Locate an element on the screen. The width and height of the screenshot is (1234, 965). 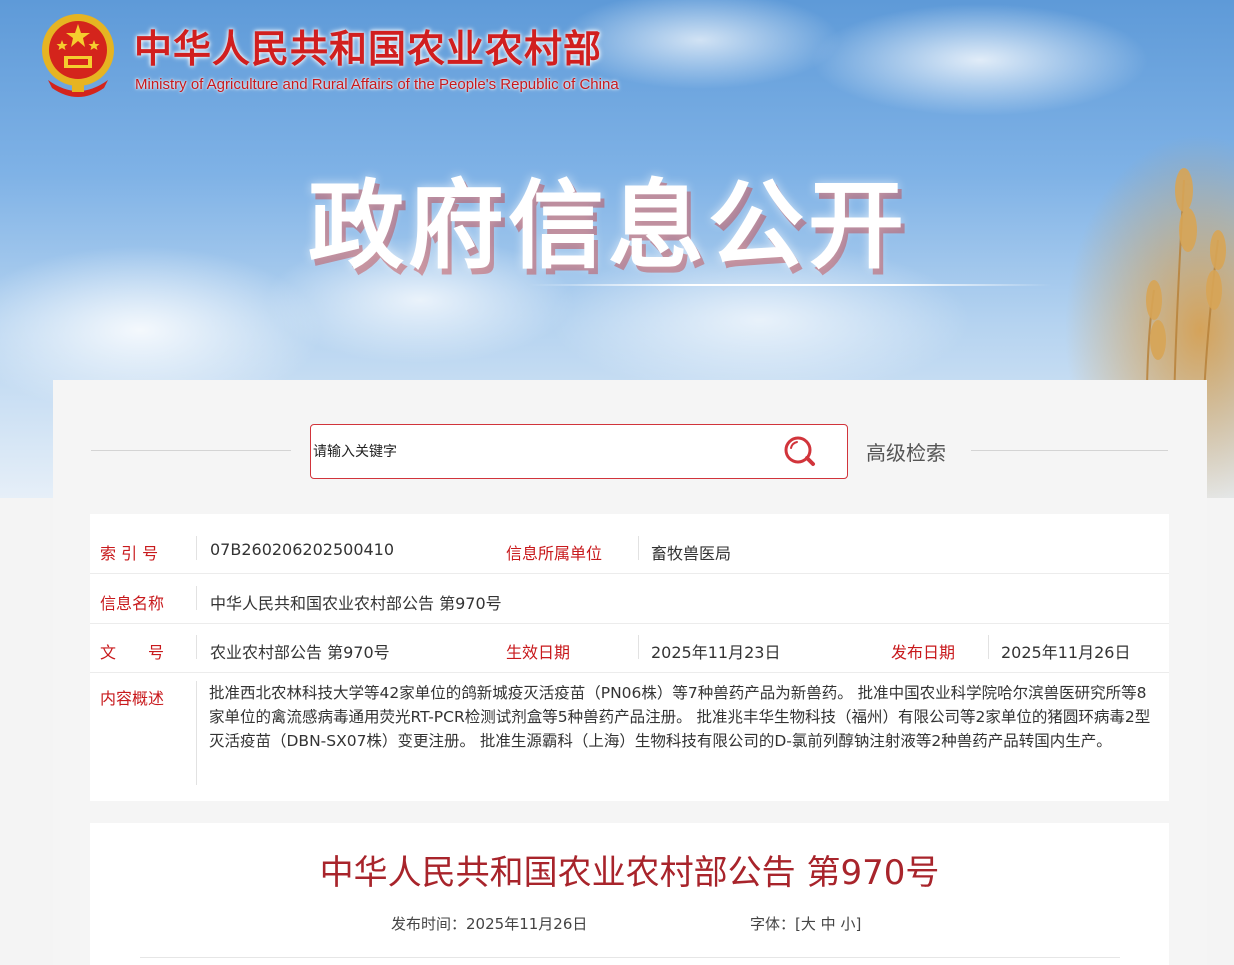
effective-date-label: 生效日期 is located at coordinates (538, 652).